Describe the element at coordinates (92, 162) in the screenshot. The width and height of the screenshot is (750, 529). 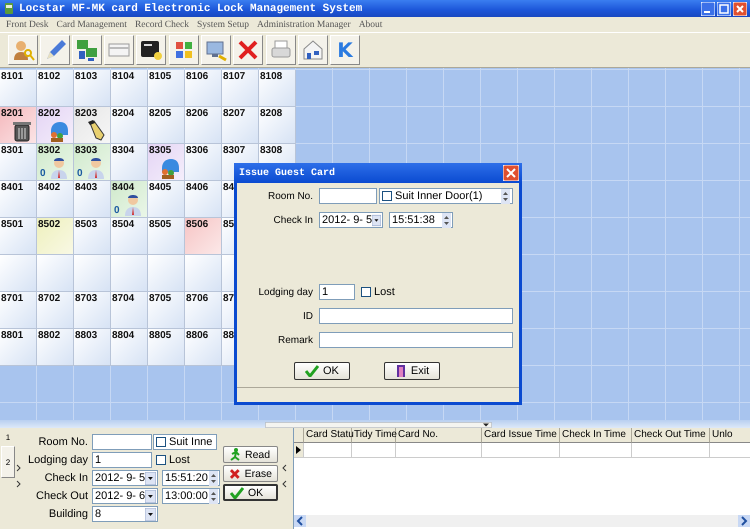
I see `room-cell: 8303 0` at that location.